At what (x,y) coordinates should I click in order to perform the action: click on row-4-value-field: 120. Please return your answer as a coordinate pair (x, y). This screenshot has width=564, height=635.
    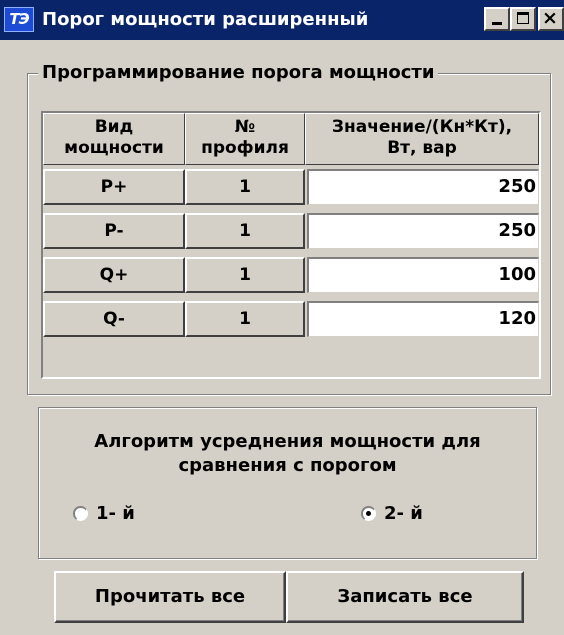
    Looking at the image, I should click on (423, 319).